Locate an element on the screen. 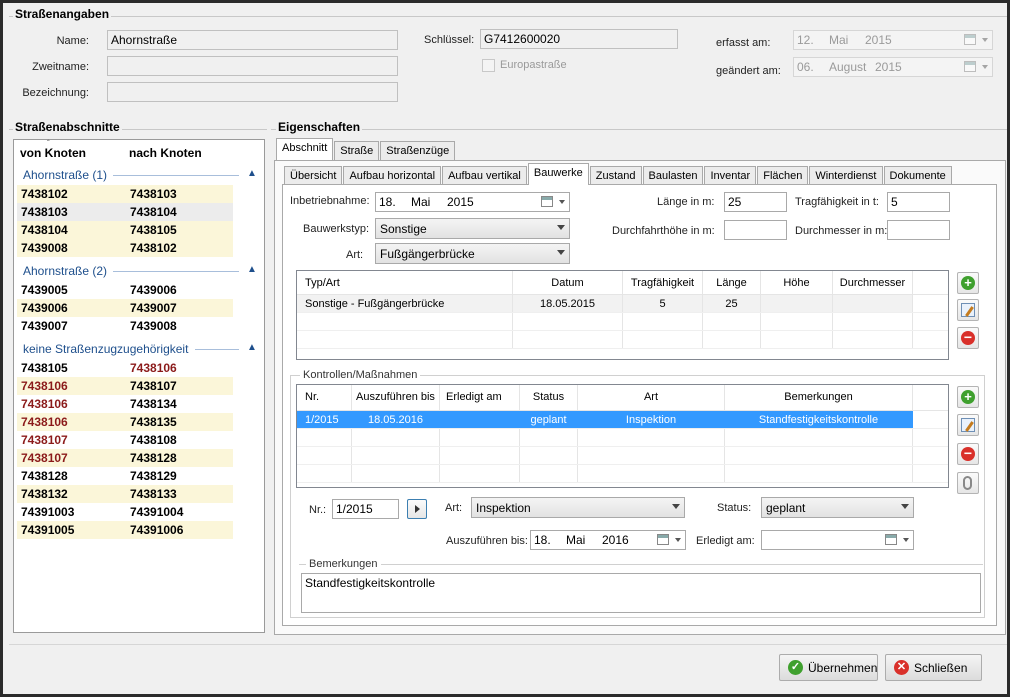 This screenshot has height=697, width=1010. tab-zustand: Zustand is located at coordinates (615, 175).